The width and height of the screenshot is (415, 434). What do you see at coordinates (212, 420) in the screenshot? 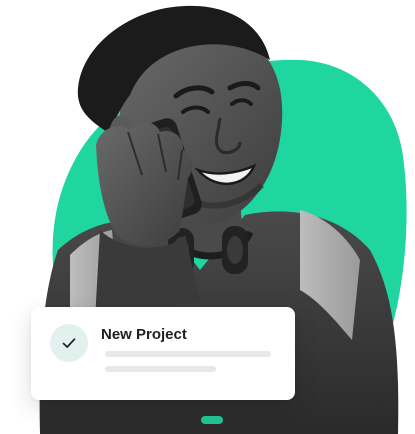
I see `accent-dot` at bounding box center [212, 420].